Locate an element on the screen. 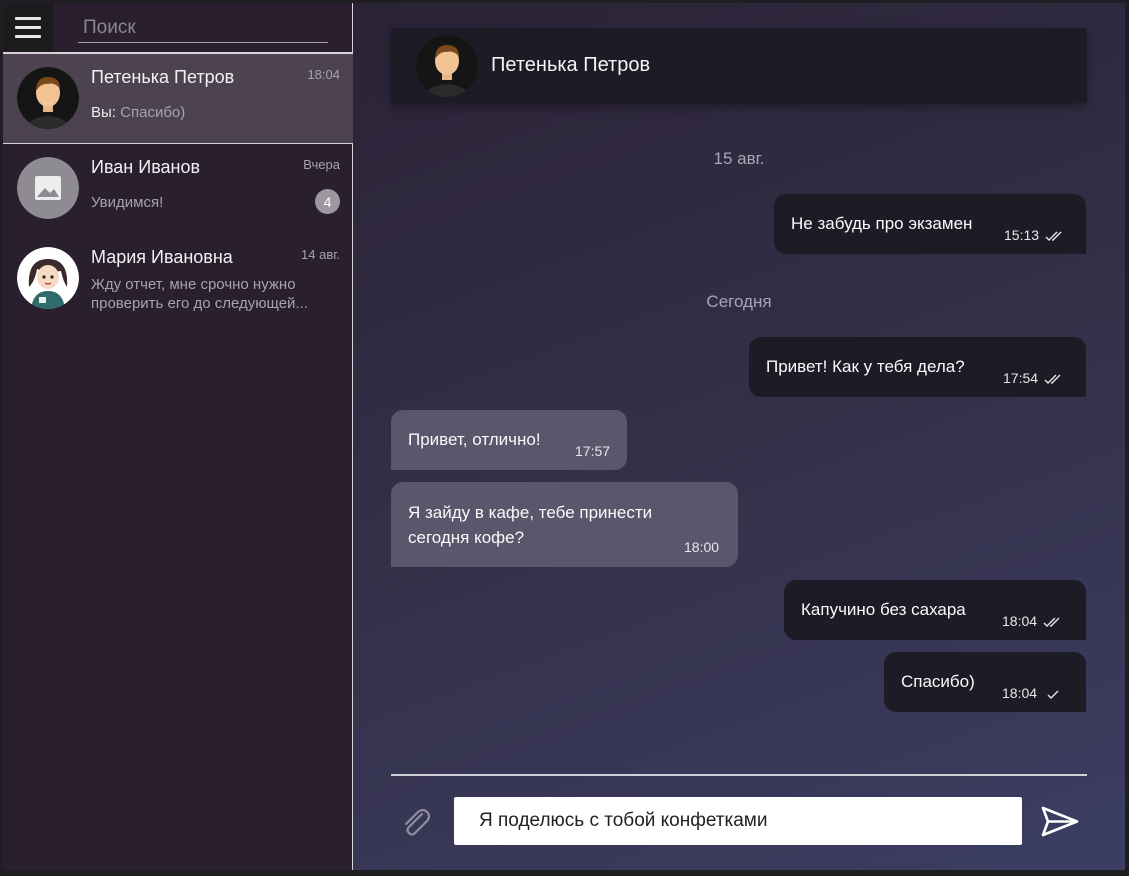 This screenshot has height=876, width=1129. image-placeholder-icon is located at coordinates (48, 188).